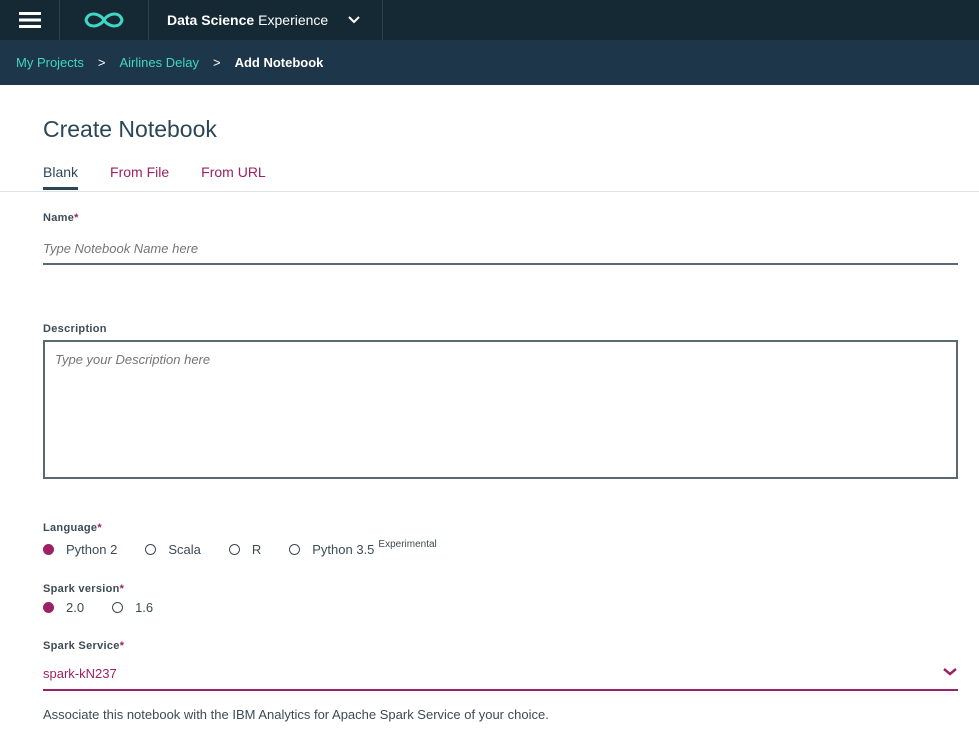 The width and height of the screenshot is (979, 734). Describe the element at coordinates (407, 544) in the screenshot. I see `experimental-tag: Experimental` at that location.